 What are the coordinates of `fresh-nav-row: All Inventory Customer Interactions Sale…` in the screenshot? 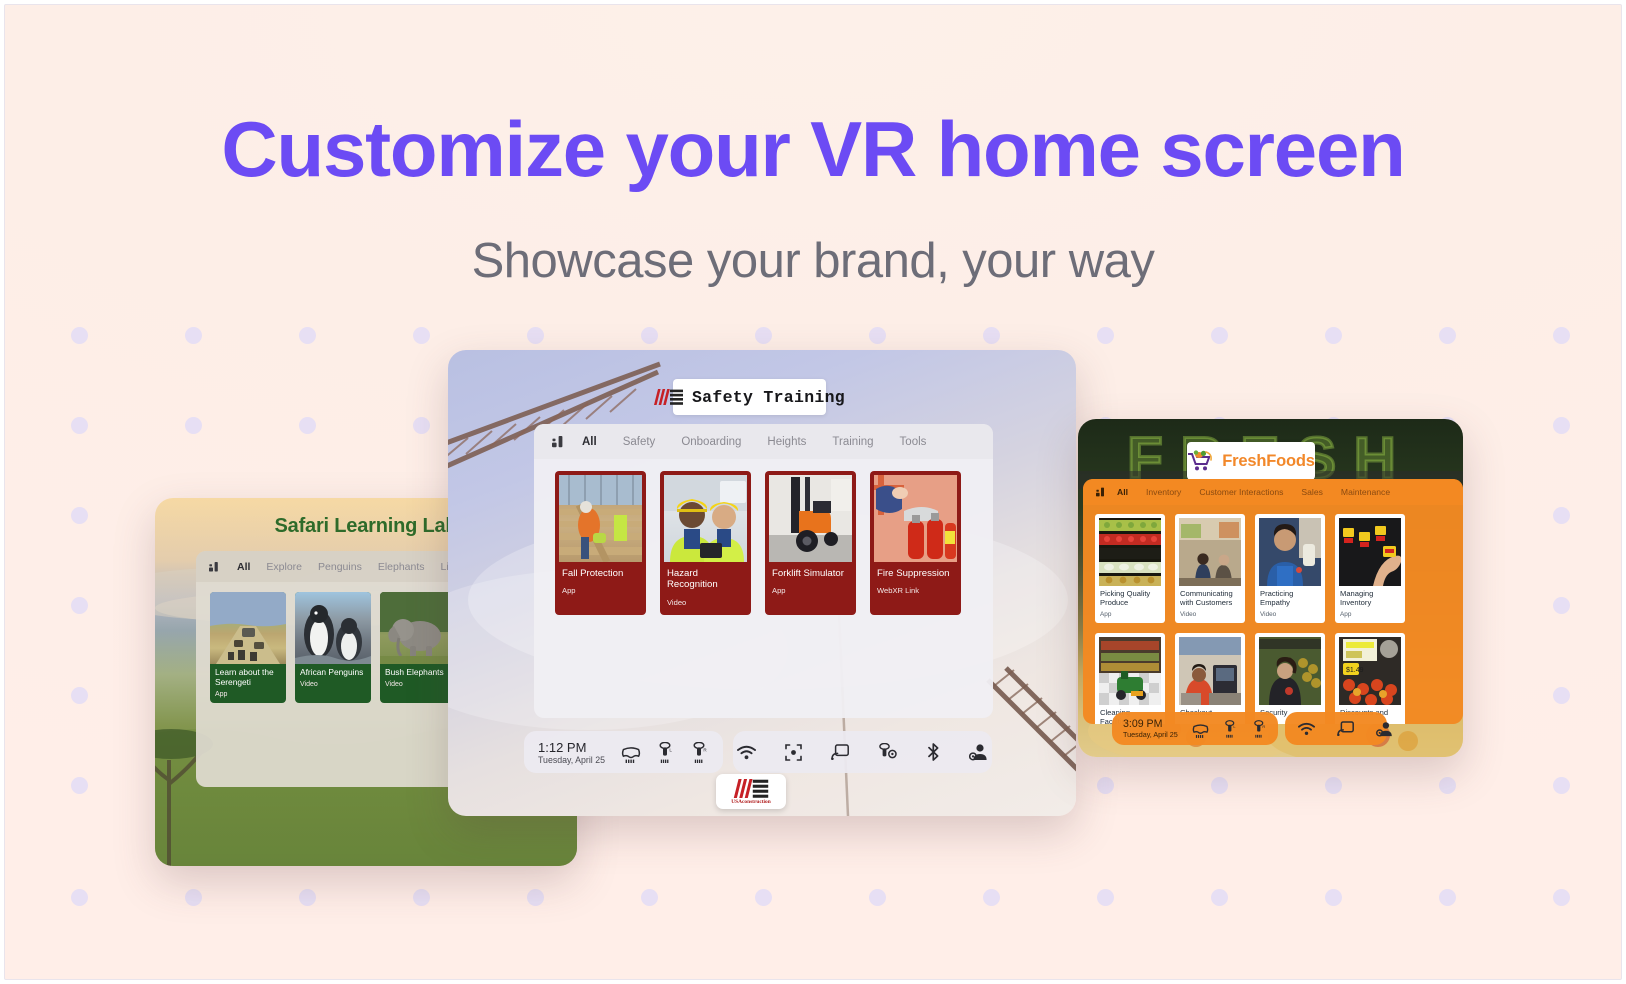 It's located at (1273, 492).